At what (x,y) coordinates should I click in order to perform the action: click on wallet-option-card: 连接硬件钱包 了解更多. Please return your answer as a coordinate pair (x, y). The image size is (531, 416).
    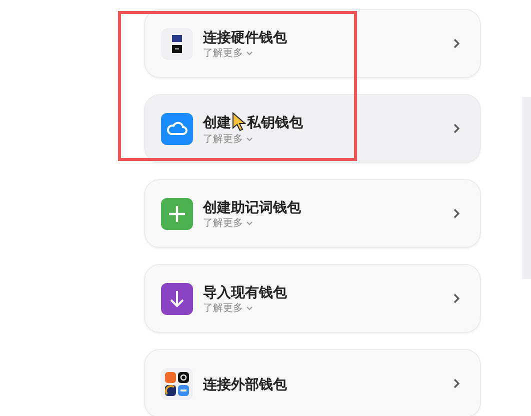
    Looking at the image, I should click on (312, 43).